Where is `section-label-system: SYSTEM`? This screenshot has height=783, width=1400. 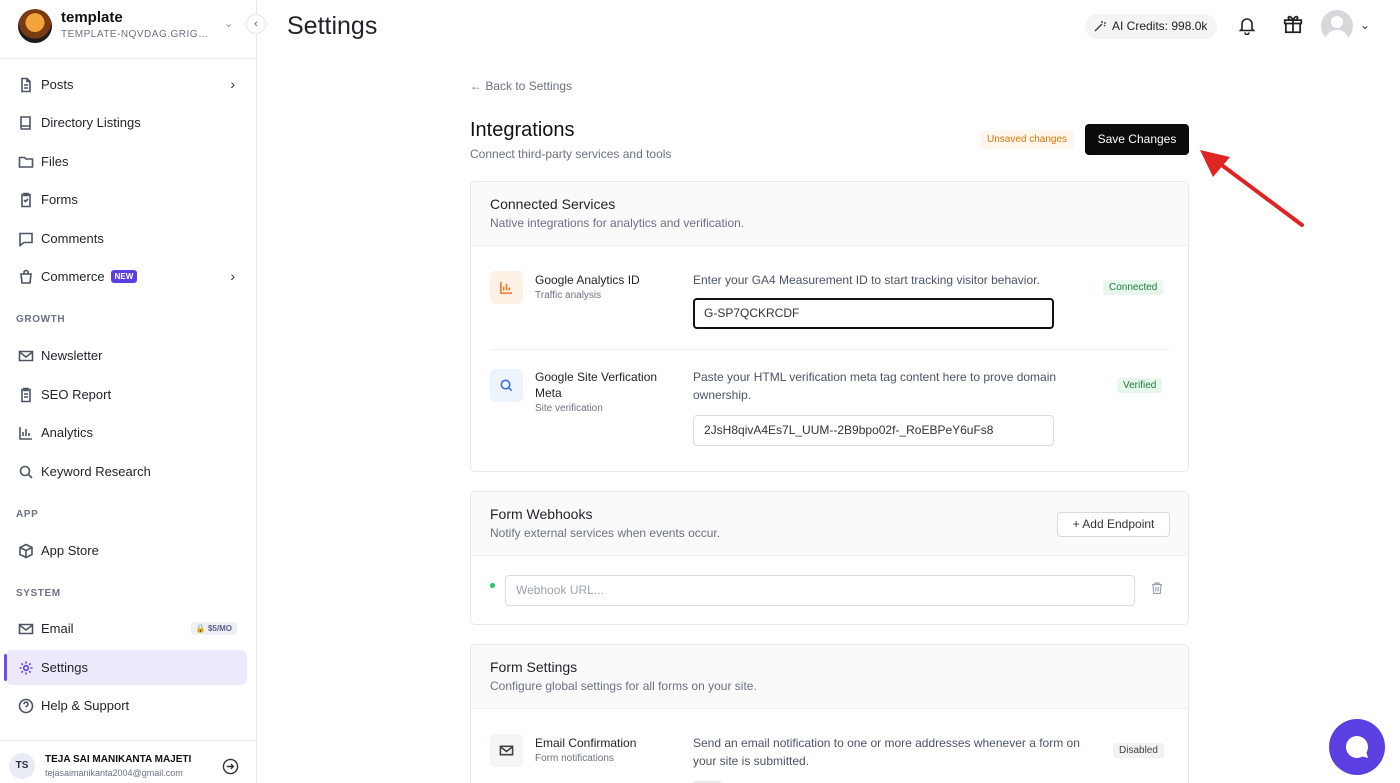
section-label-system: SYSTEM is located at coordinates (38, 593).